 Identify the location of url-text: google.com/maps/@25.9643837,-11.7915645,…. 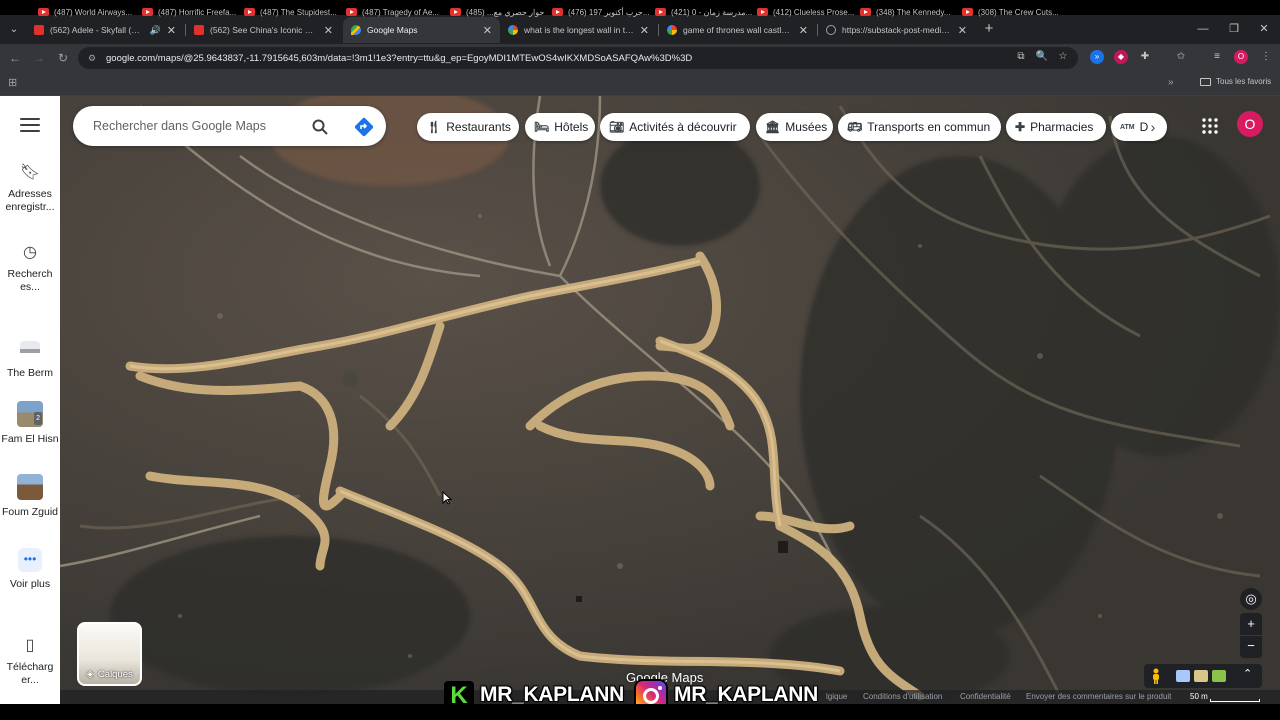
(399, 58).